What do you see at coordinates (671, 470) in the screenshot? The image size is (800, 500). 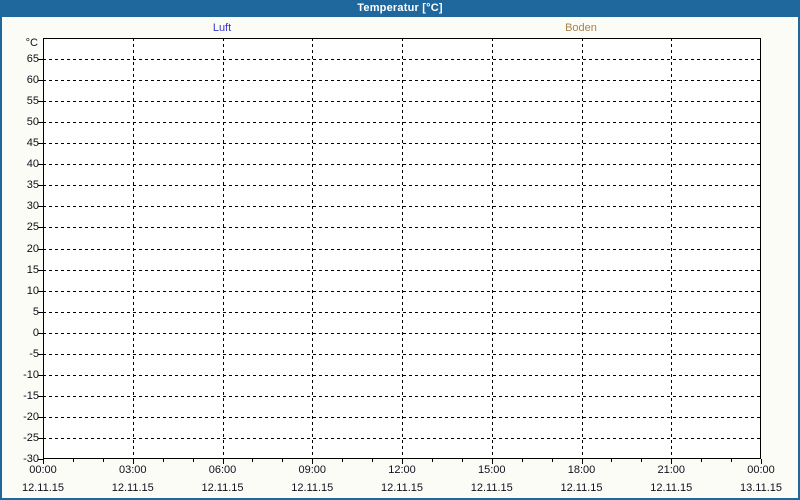 I see `x-tick-time-label: 21:00` at bounding box center [671, 470].